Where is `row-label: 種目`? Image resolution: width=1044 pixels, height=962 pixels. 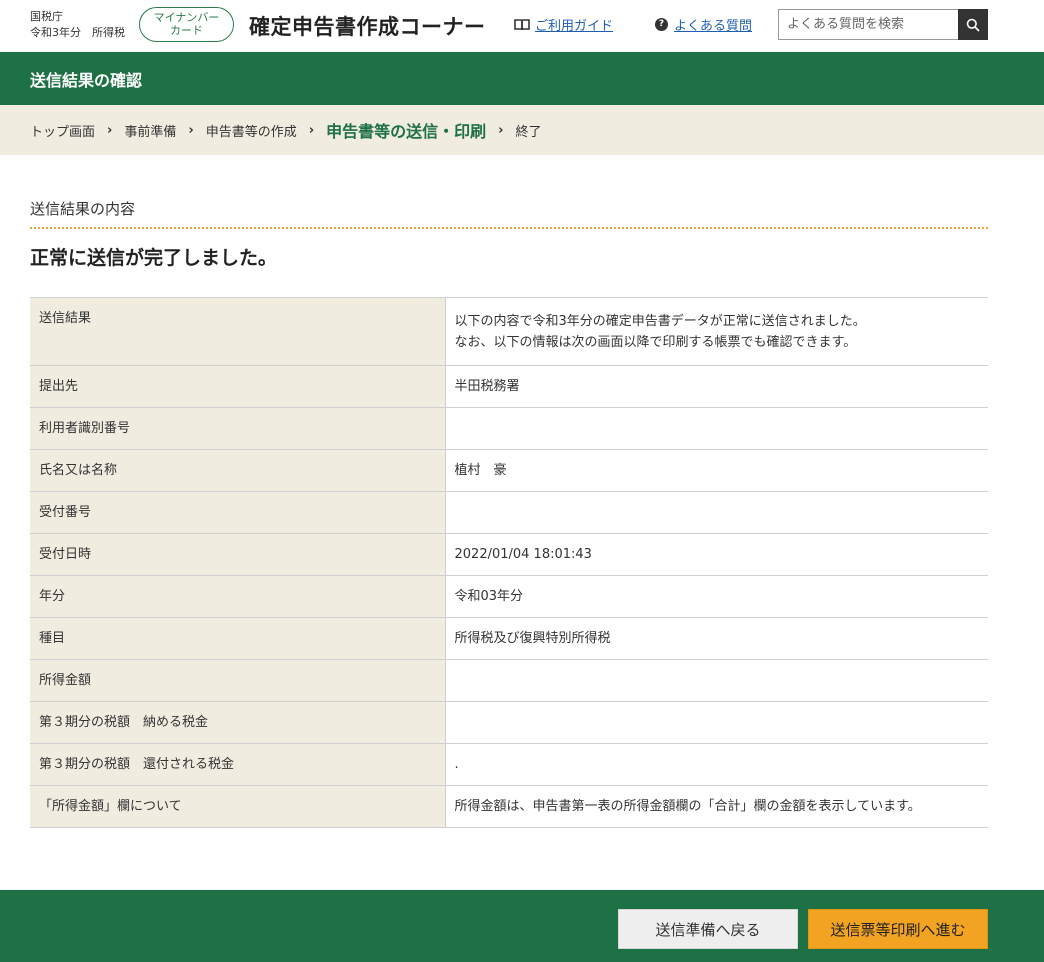
row-label: 種目 is located at coordinates (238, 638).